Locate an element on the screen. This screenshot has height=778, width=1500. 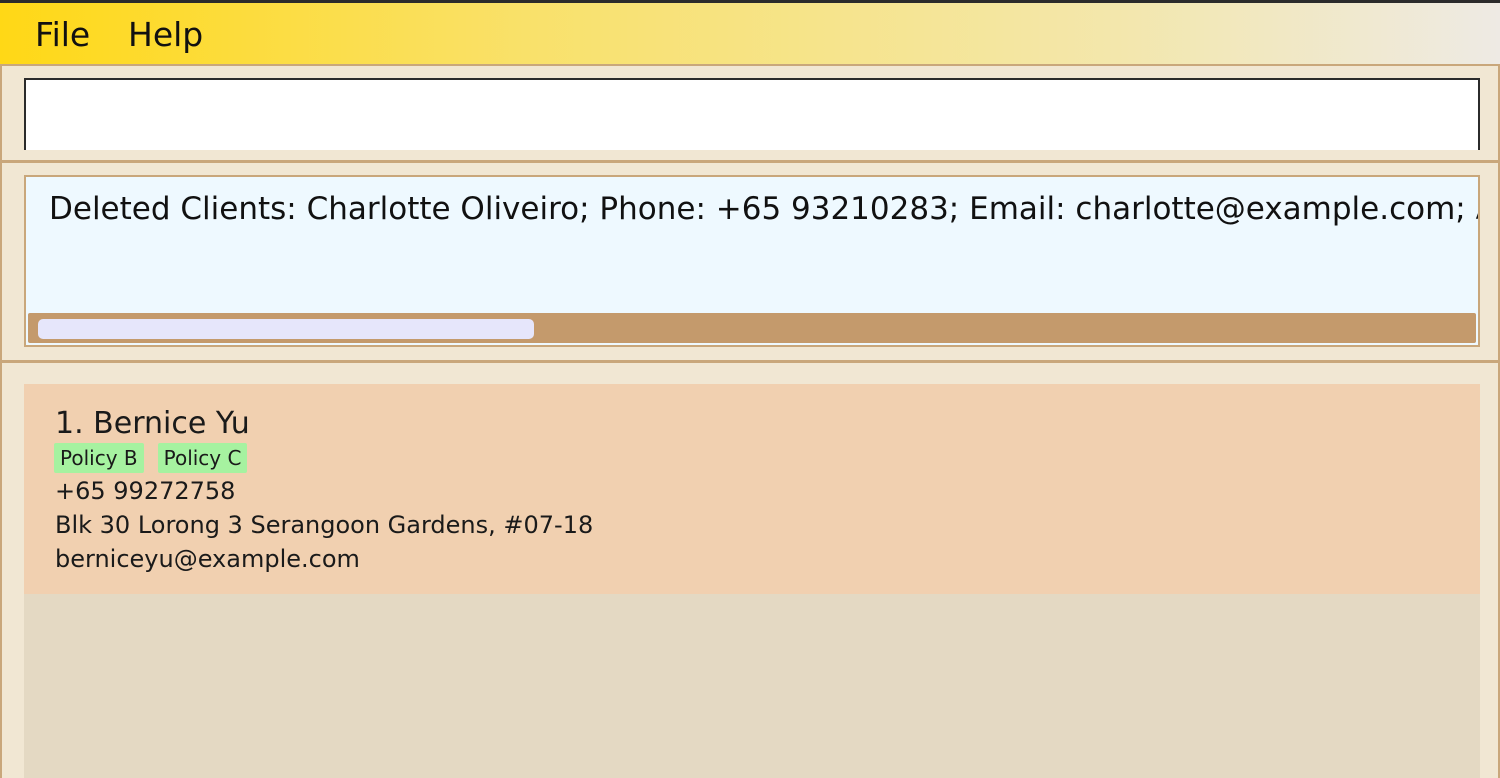
horizontal-scrollbar is located at coordinates (752, 328).